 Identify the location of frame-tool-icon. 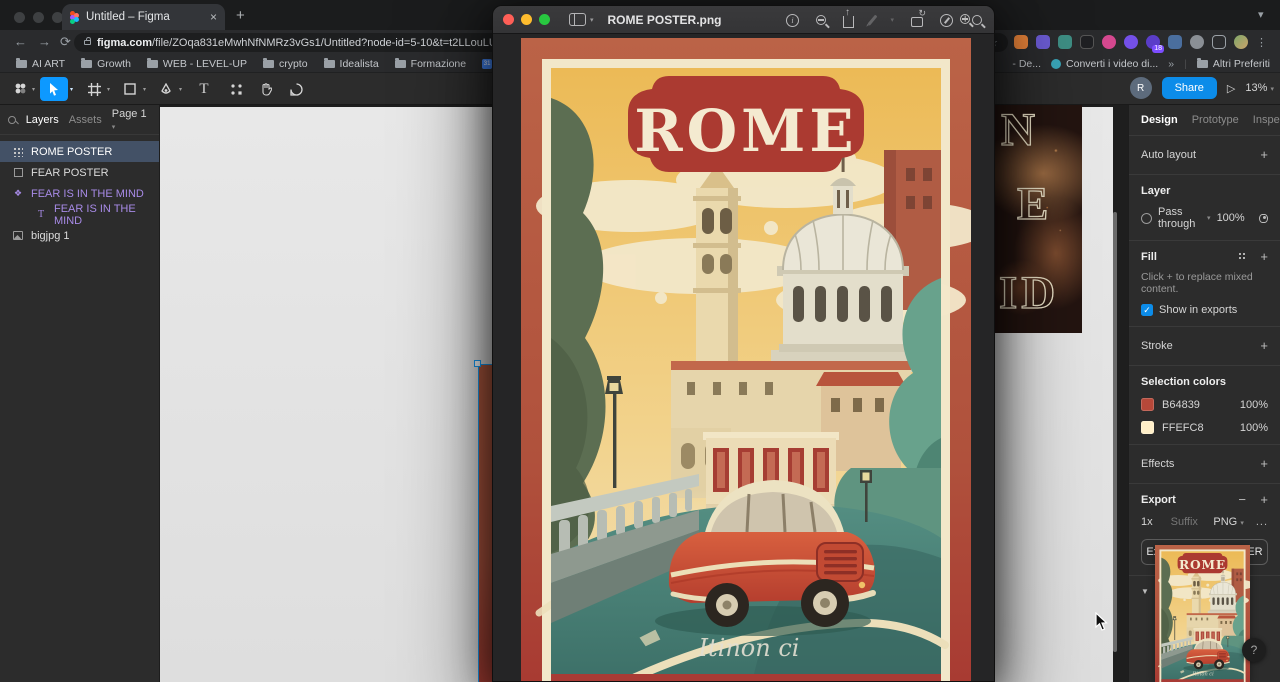
(94, 89).